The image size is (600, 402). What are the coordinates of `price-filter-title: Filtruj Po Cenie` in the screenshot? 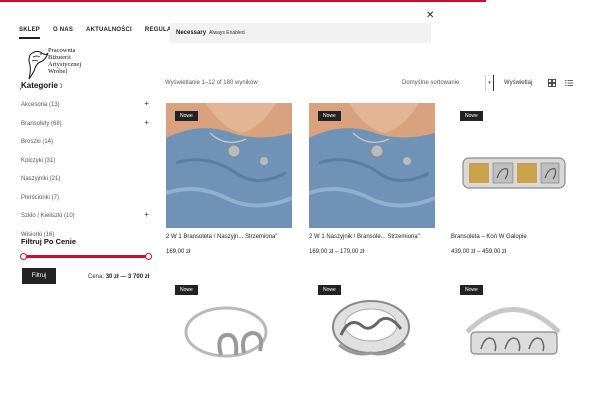 It's located at (49, 241).